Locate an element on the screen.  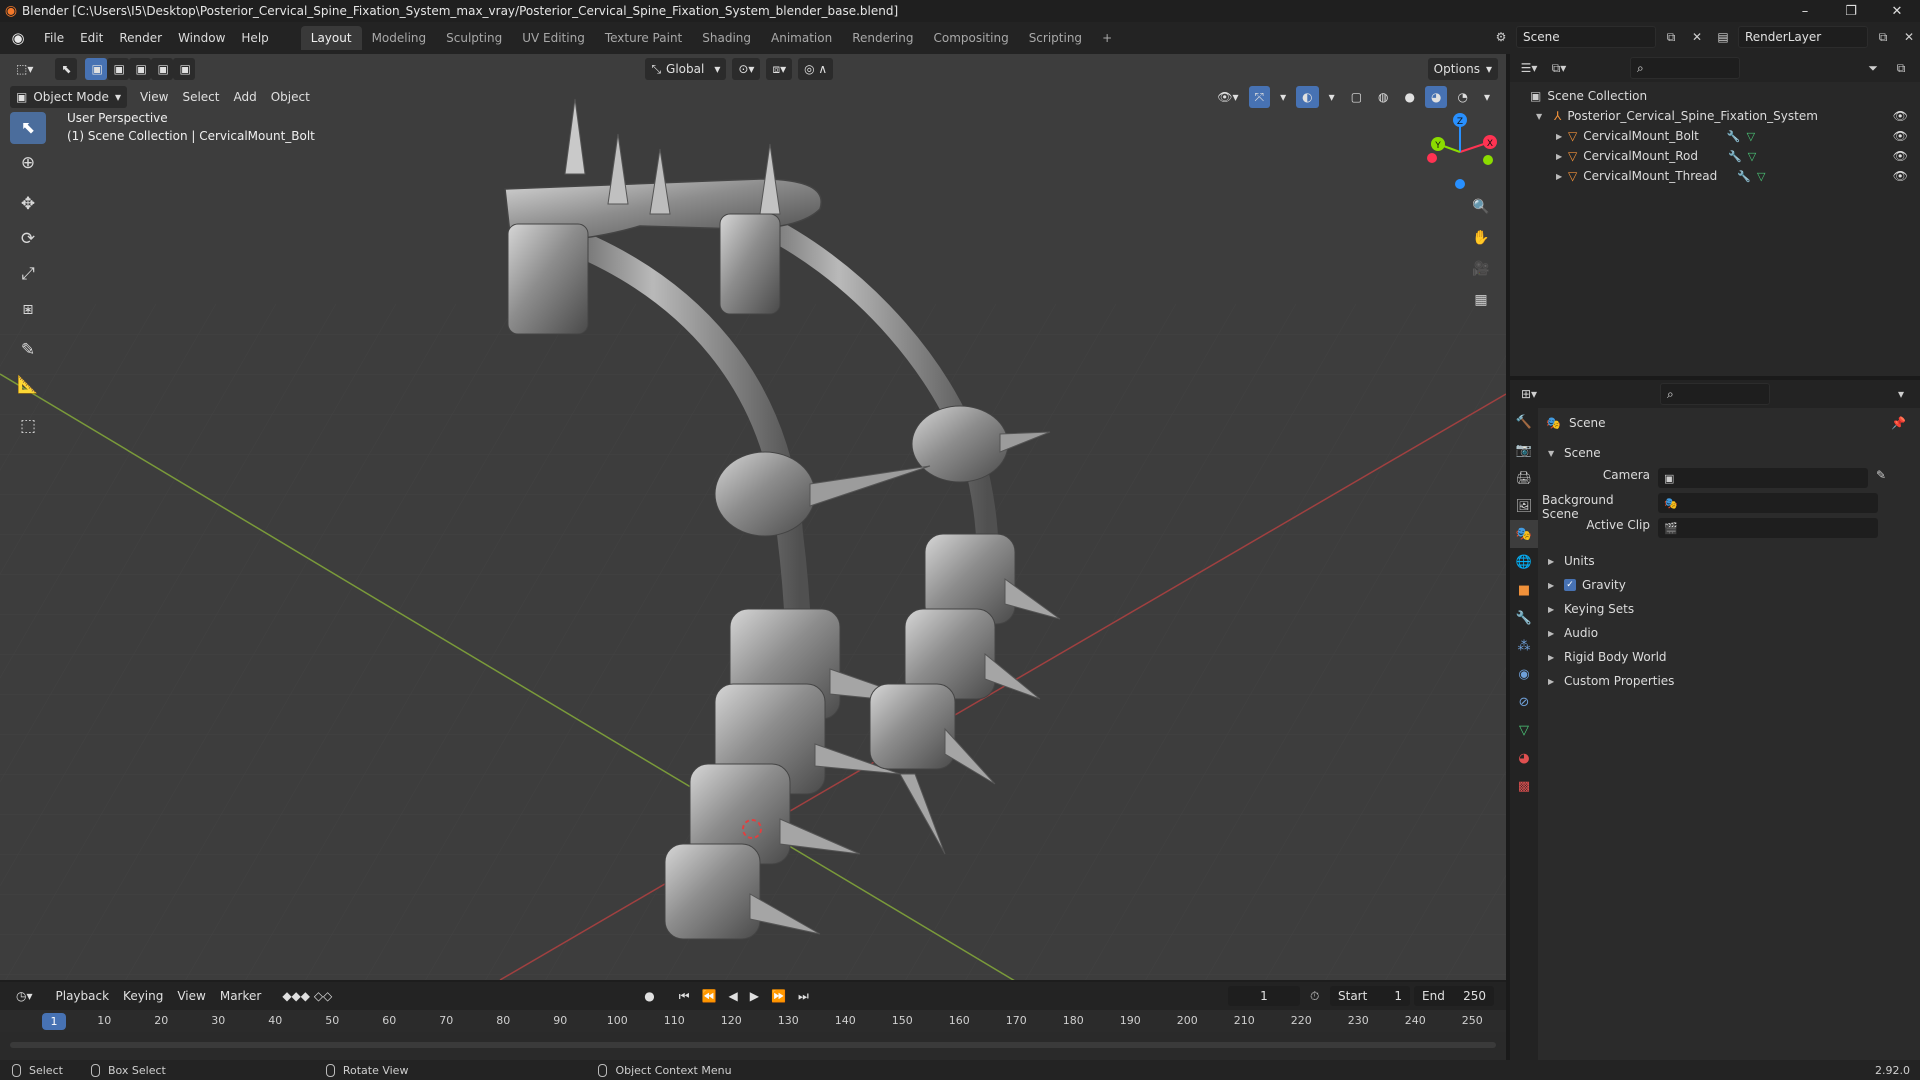
timeline-menu-playback: Playback is located at coordinates (83, 996).